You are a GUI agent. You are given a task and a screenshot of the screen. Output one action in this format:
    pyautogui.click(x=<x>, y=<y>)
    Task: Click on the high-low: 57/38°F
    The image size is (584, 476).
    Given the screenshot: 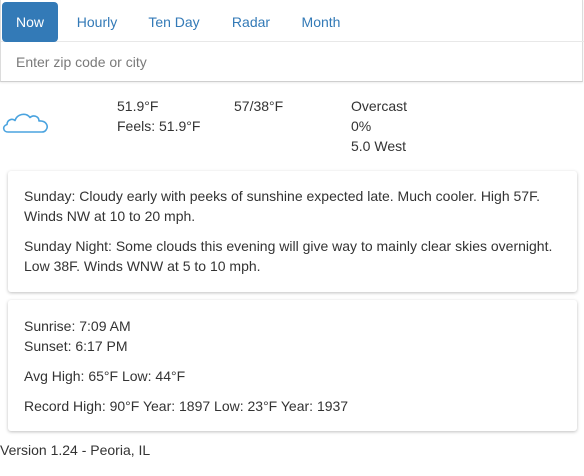 What is the action you would take?
    pyautogui.click(x=259, y=106)
    